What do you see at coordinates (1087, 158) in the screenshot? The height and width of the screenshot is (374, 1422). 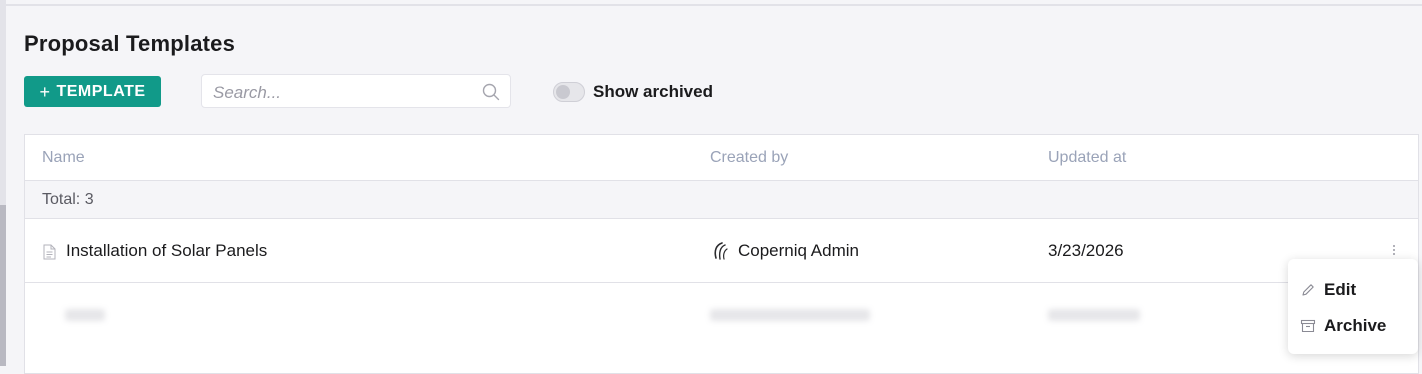 I see `column-header-updated-at: Updated at` at bounding box center [1087, 158].